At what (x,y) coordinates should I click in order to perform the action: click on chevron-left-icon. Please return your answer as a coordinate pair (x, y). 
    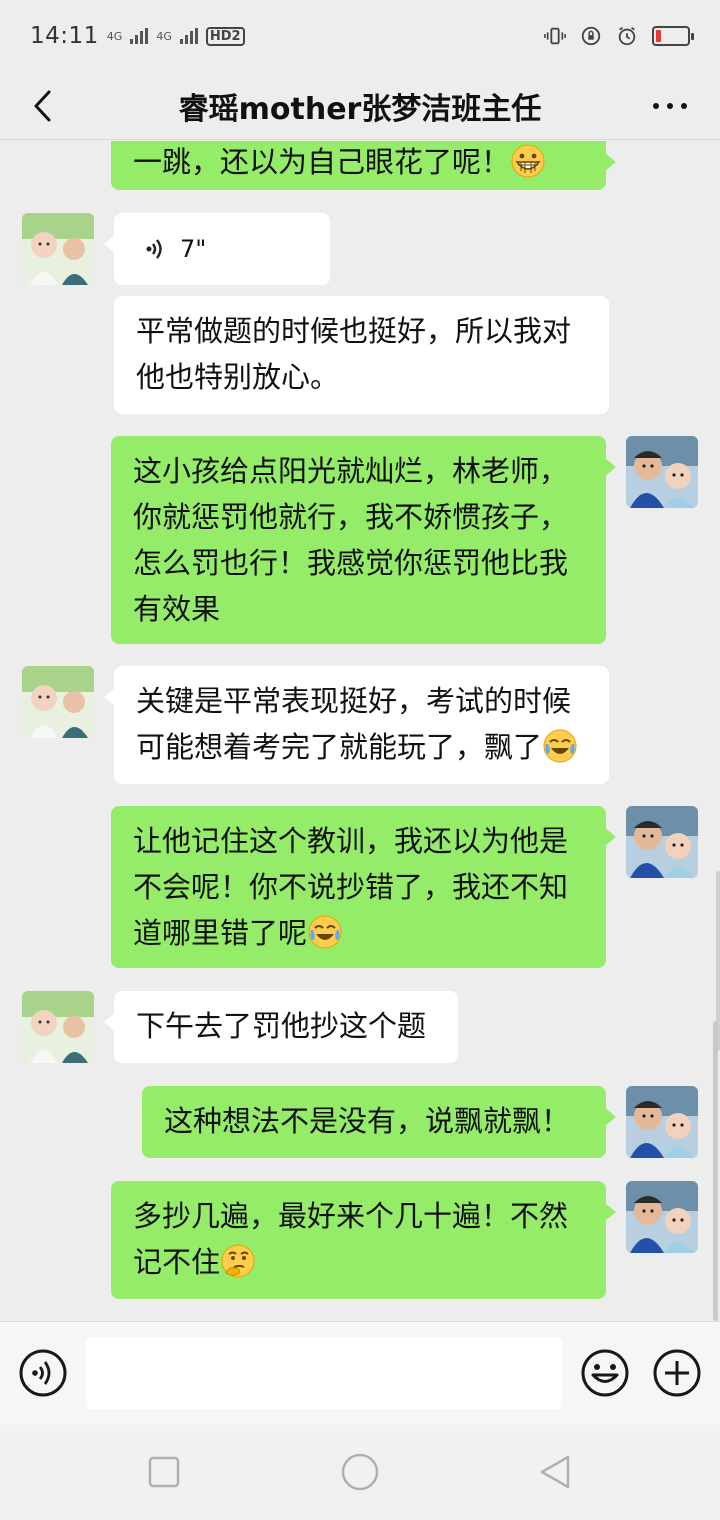
    Looking at the image, I should click on (42, 106).